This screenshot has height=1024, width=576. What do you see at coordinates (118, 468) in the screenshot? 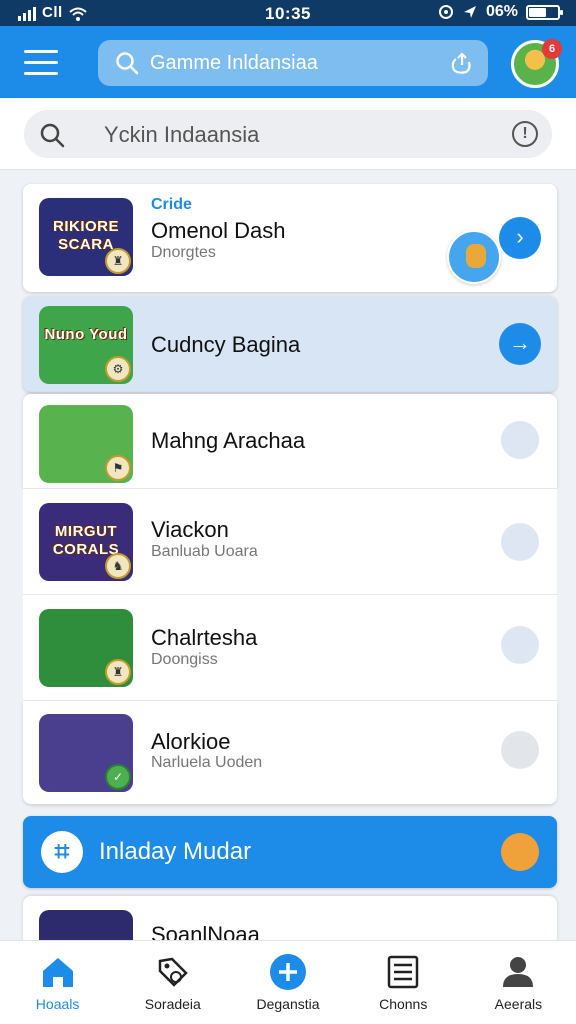
I see `badge-icon: ⚑` at bounding box center [118, 468].